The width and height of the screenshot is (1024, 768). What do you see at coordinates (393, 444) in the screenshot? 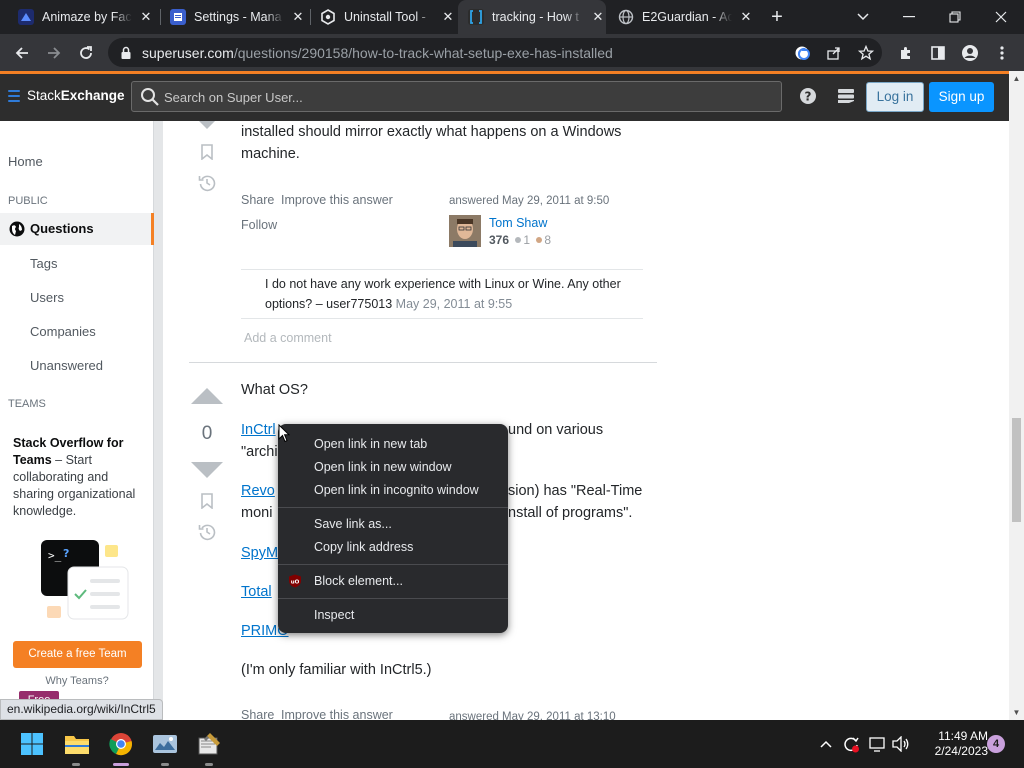
I see `menu-item-open-new-tab: Open link in new tab` at bounding box center [393, 444].